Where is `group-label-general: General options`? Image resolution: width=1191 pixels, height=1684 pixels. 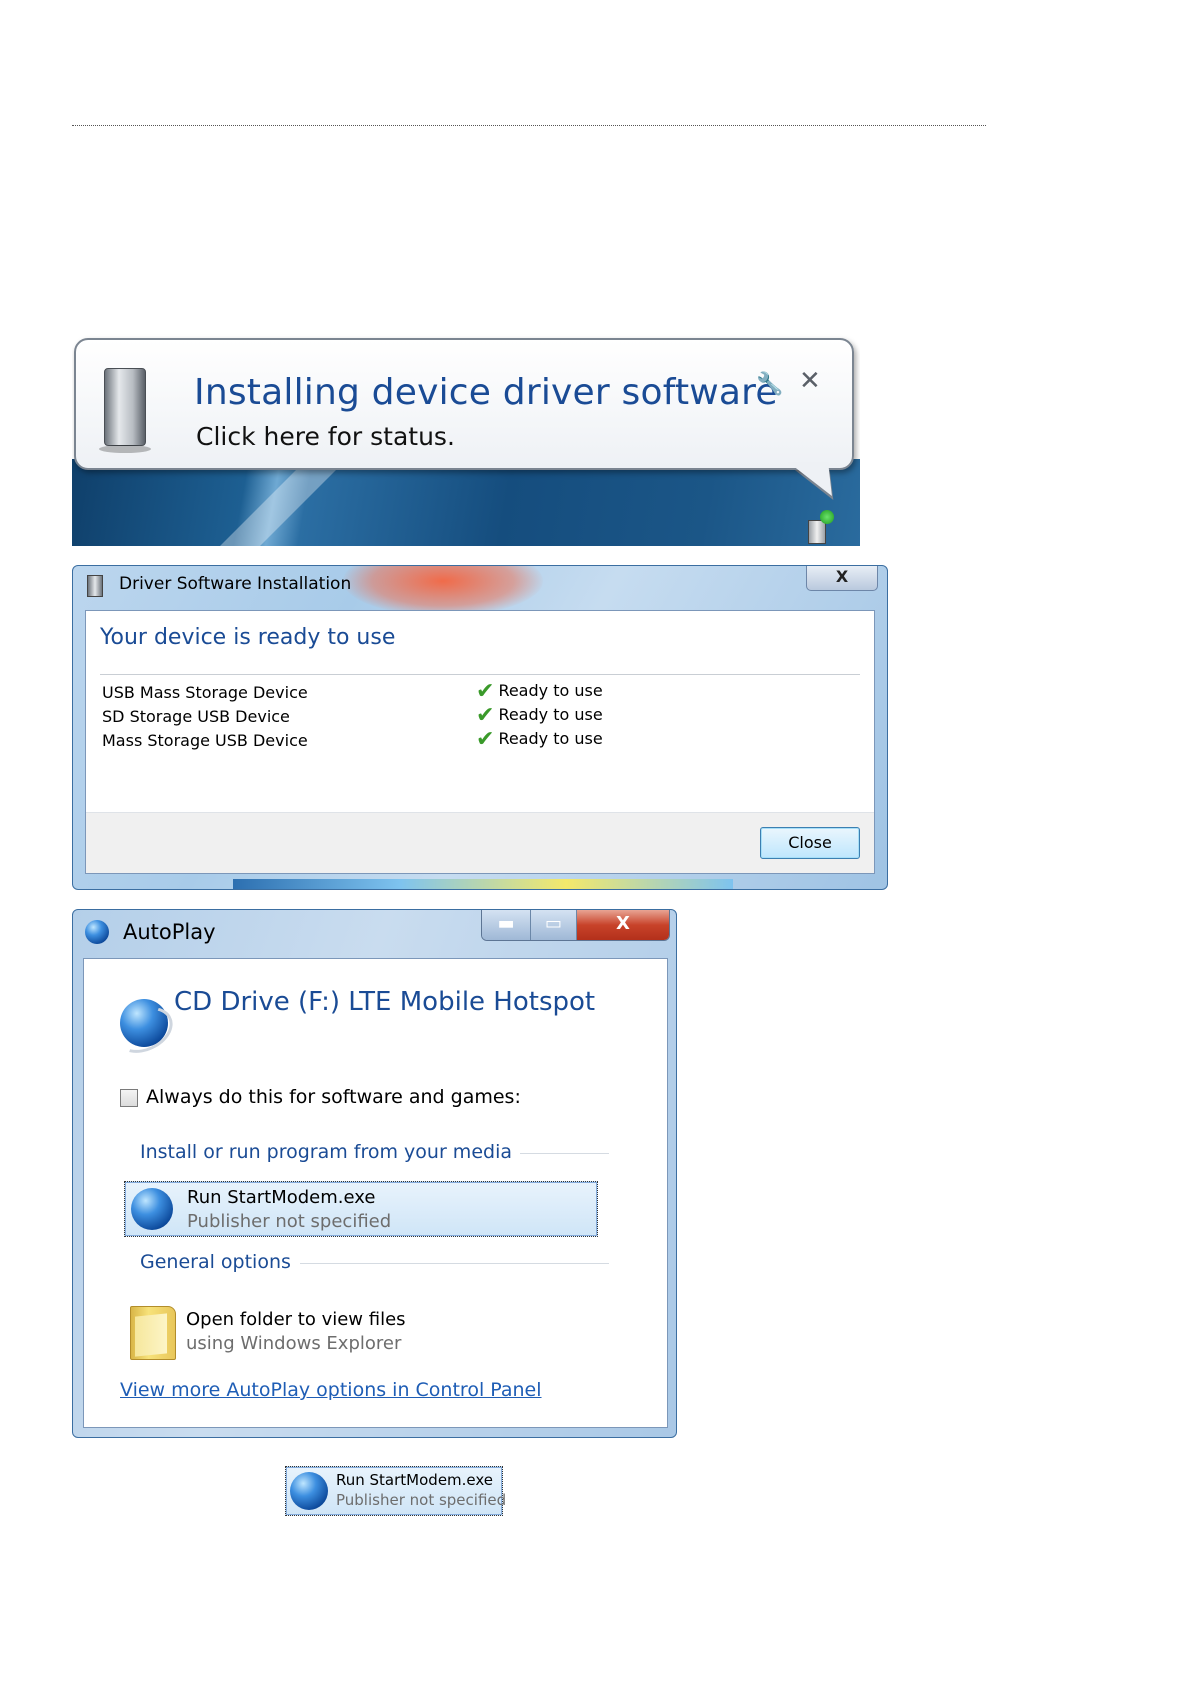 group-label-general: General options is located at coordinates (219, 1262).